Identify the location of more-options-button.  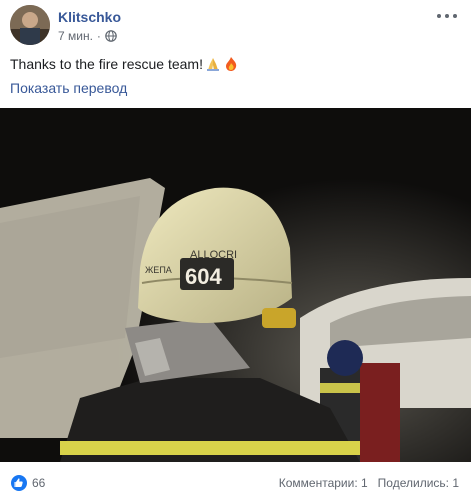
(447, 16).